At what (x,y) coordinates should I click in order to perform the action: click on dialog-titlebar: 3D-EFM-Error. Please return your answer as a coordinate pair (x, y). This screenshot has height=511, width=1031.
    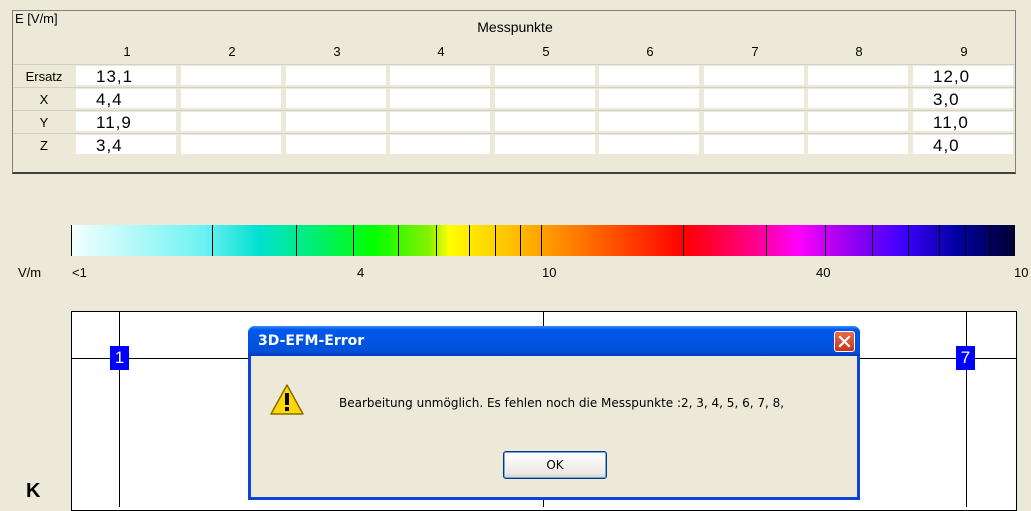
    Looking at the image, I should click on (554, 341).